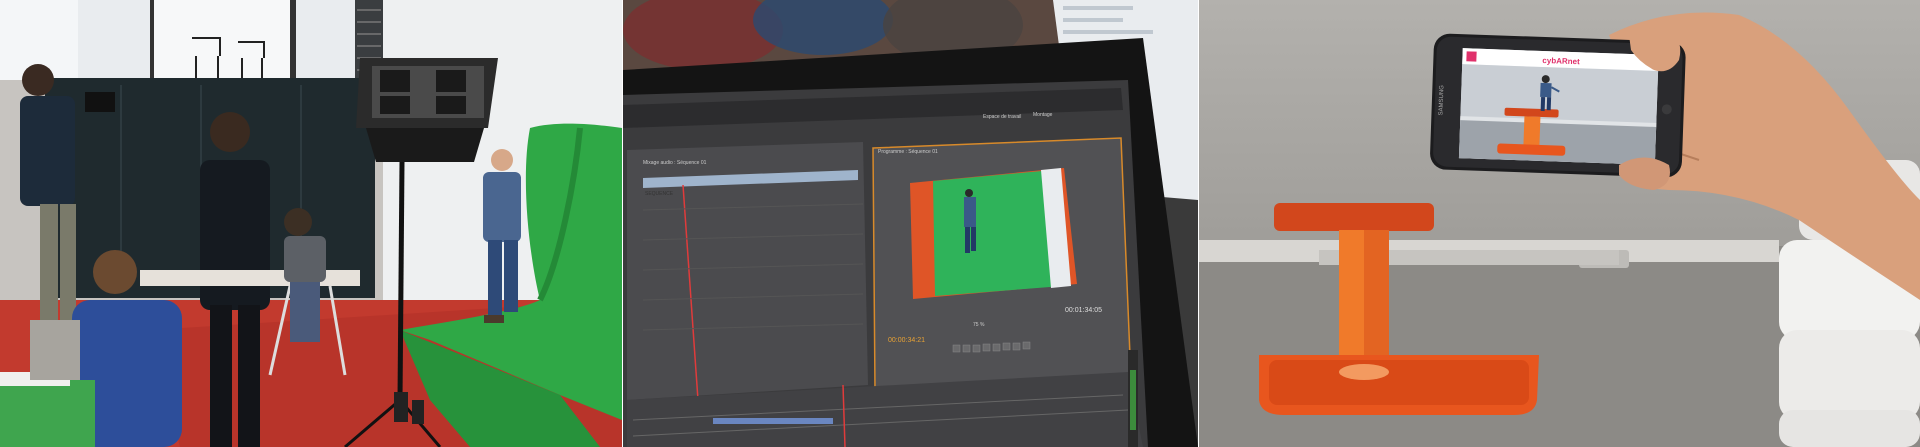 This screenshot has width=1920, height=447. What do you see at coordinates (675, 163) in the screenshot?
I see `panel-source-title: Mixage audio : Séquence 01` at bounding box center [675, 163].